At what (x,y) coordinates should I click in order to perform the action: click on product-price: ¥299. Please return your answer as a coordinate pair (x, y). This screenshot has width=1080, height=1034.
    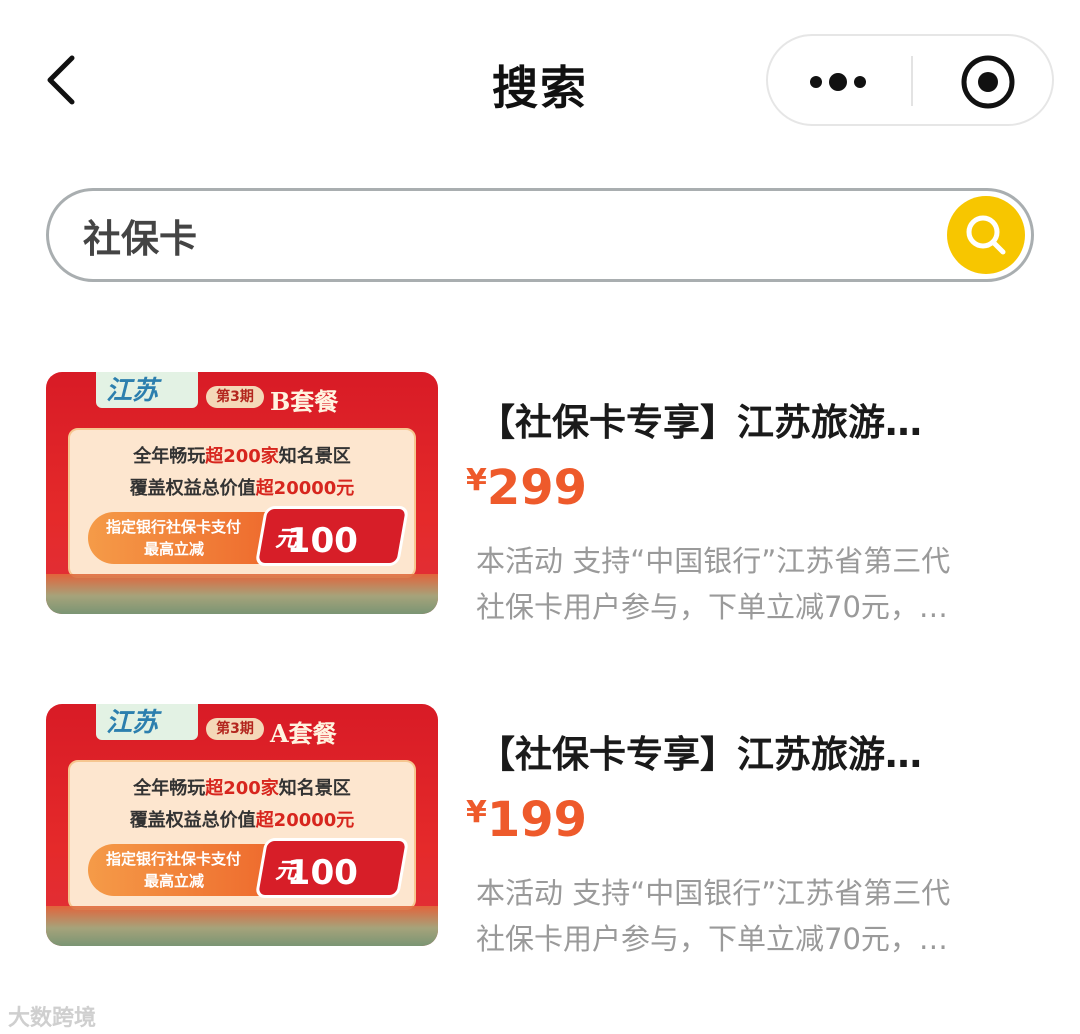
    Looking at the image, I should click on (527, 488).